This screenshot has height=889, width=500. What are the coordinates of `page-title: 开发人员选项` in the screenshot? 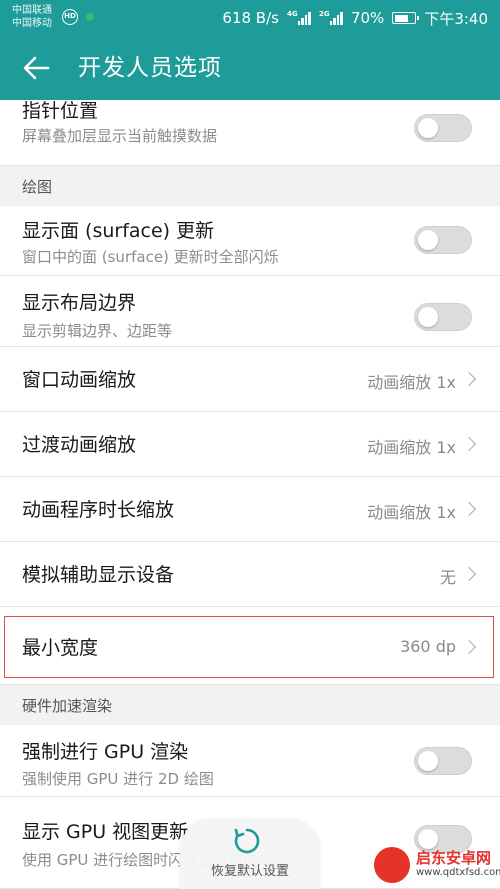 It's located at (150, 68).